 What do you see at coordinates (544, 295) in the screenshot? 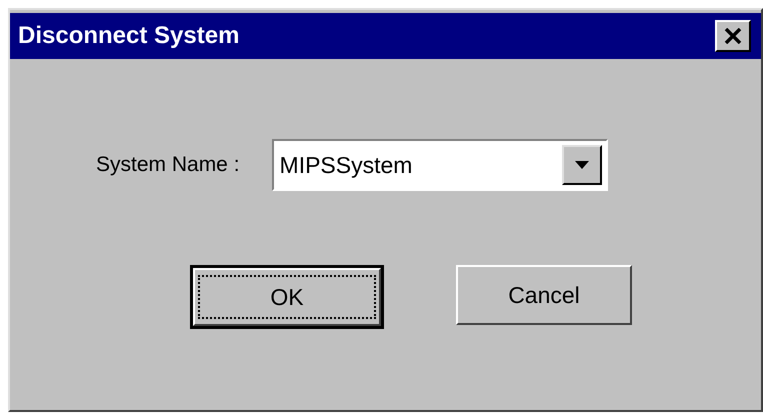
I see `dialog-button: Cancel` at bounding box center [544, 295].